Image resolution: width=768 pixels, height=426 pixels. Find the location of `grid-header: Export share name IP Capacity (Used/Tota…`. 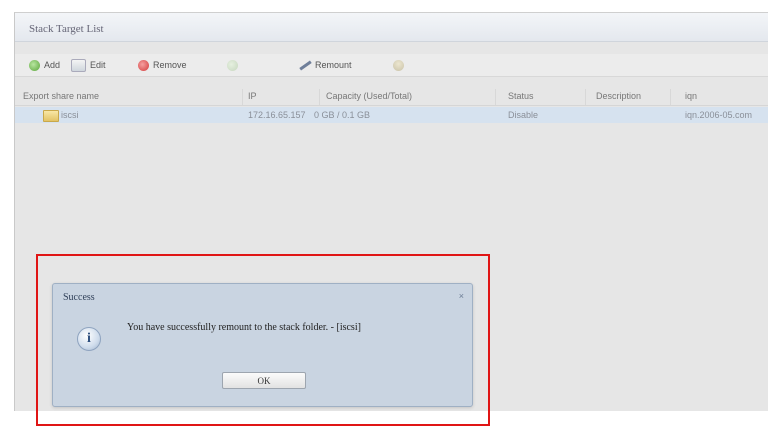

grid-header: Export share name IP Capacity (Used/Tota… is located at coordinates (391, 97).